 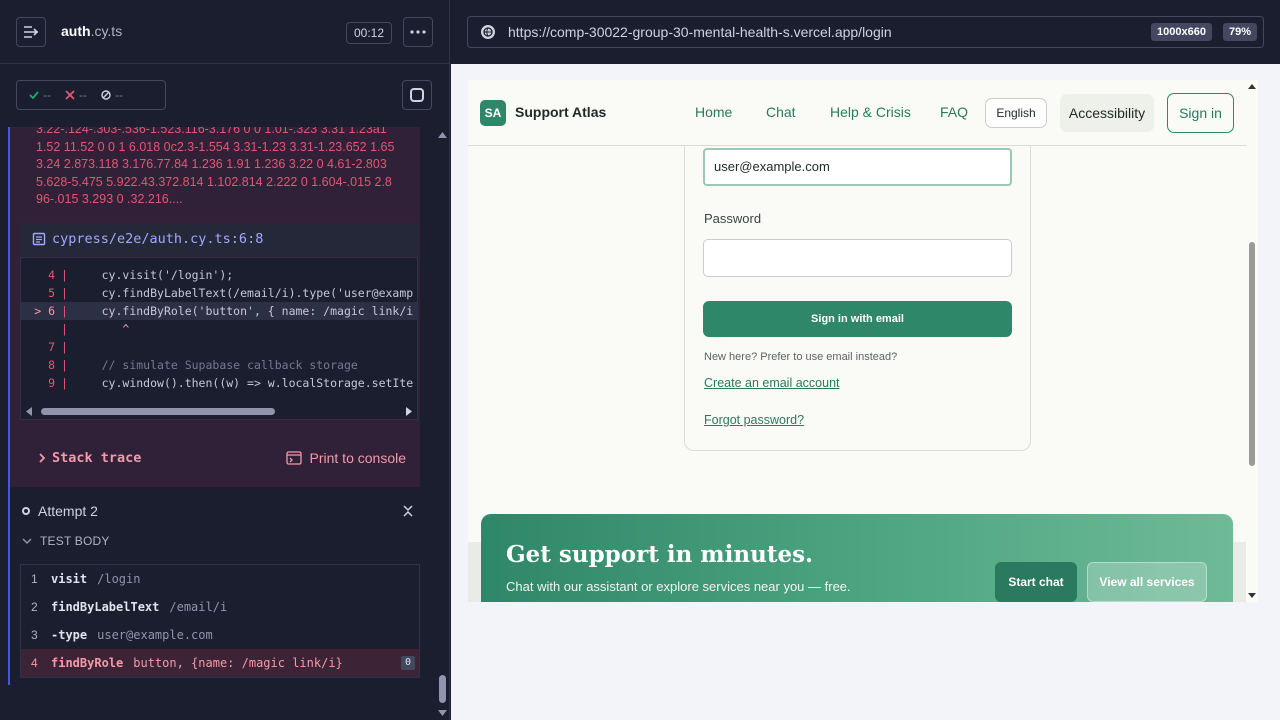 I want to click on password-field, so click(x=857, y=258).